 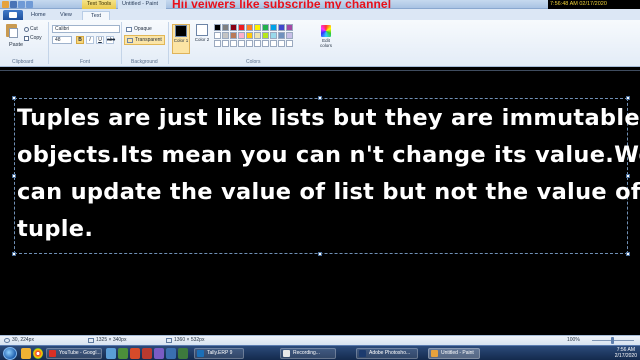 What do you see at coordinates (181, 31) in the screenshot?
I see `color-1-swatch` at bounding box center [181, 31].